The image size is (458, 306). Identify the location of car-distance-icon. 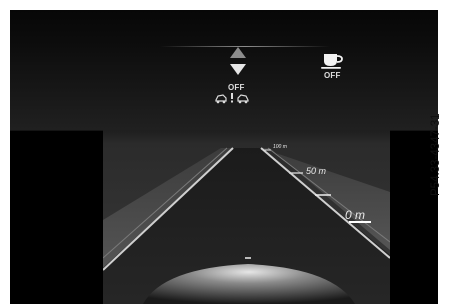
(232, 98).